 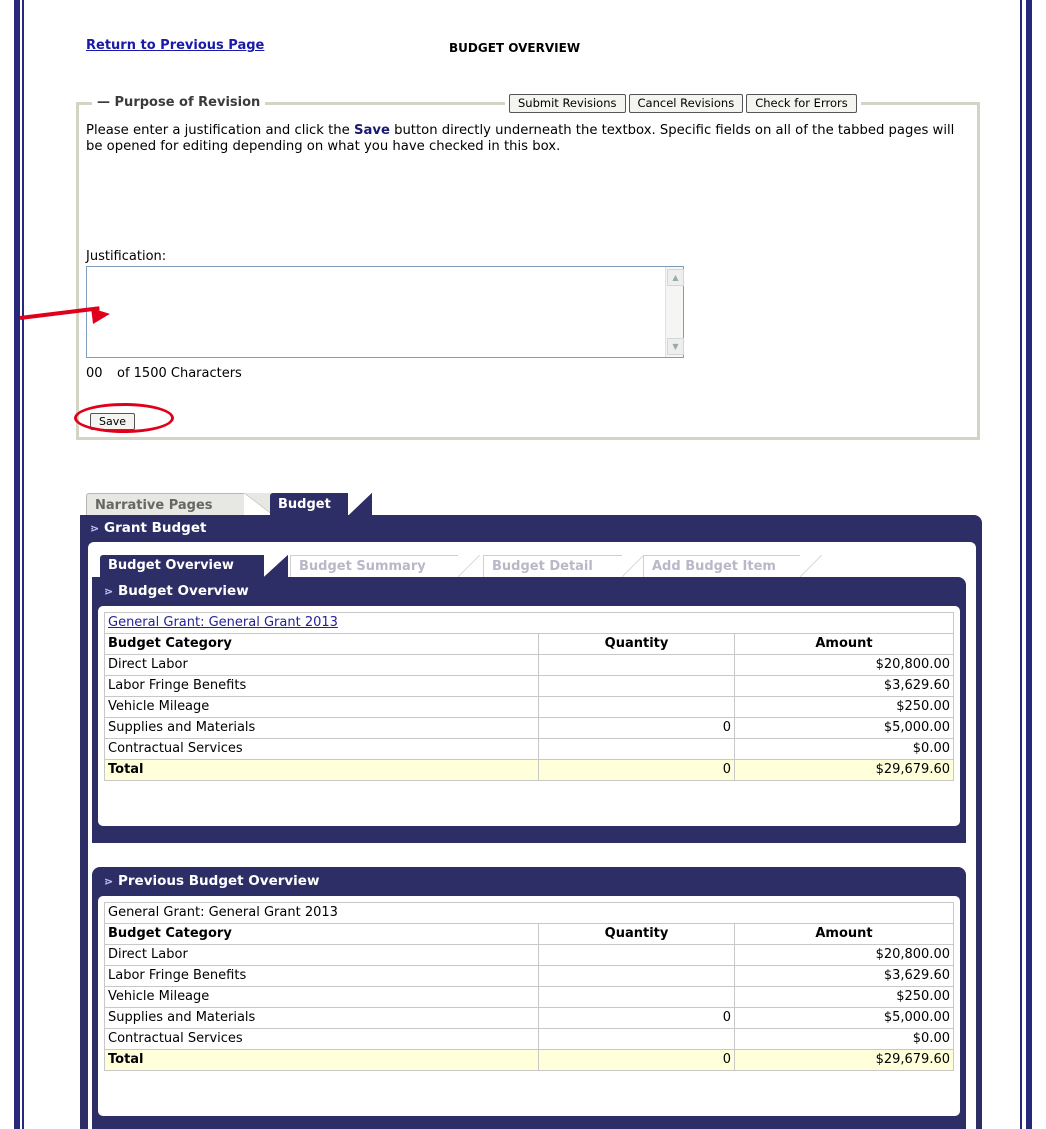 I want to click on tab-narrative-pages: Narrative Pages, so click(x=168, y=504).